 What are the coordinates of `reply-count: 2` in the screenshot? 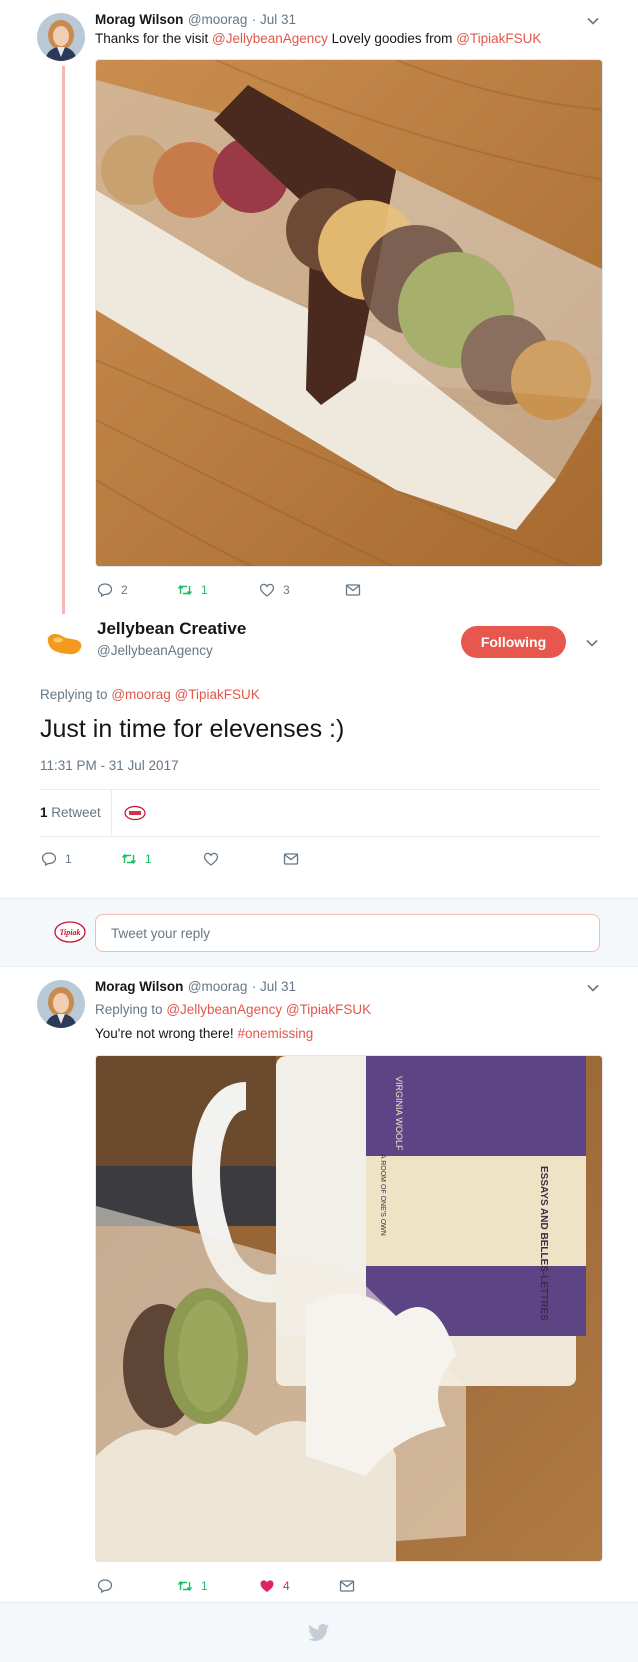 It's located at (124, 590).